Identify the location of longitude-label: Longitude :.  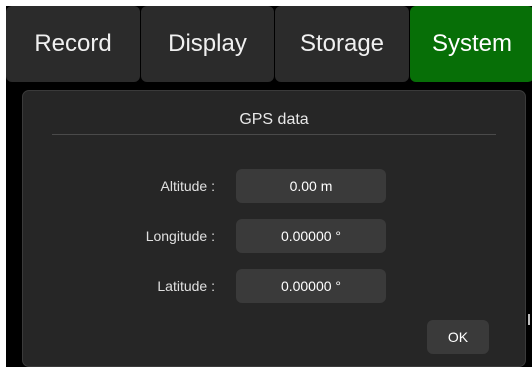
(180, 236).